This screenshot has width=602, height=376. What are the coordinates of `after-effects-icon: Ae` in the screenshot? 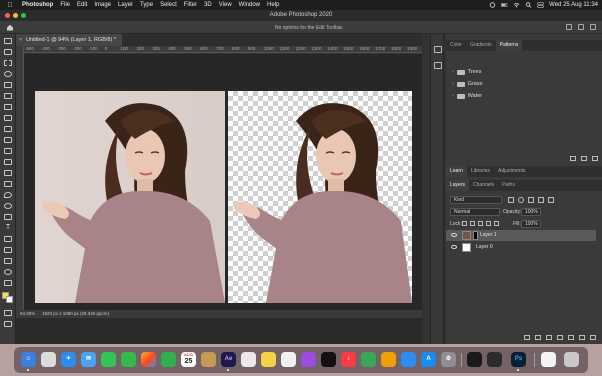 It's located at (228, 359).